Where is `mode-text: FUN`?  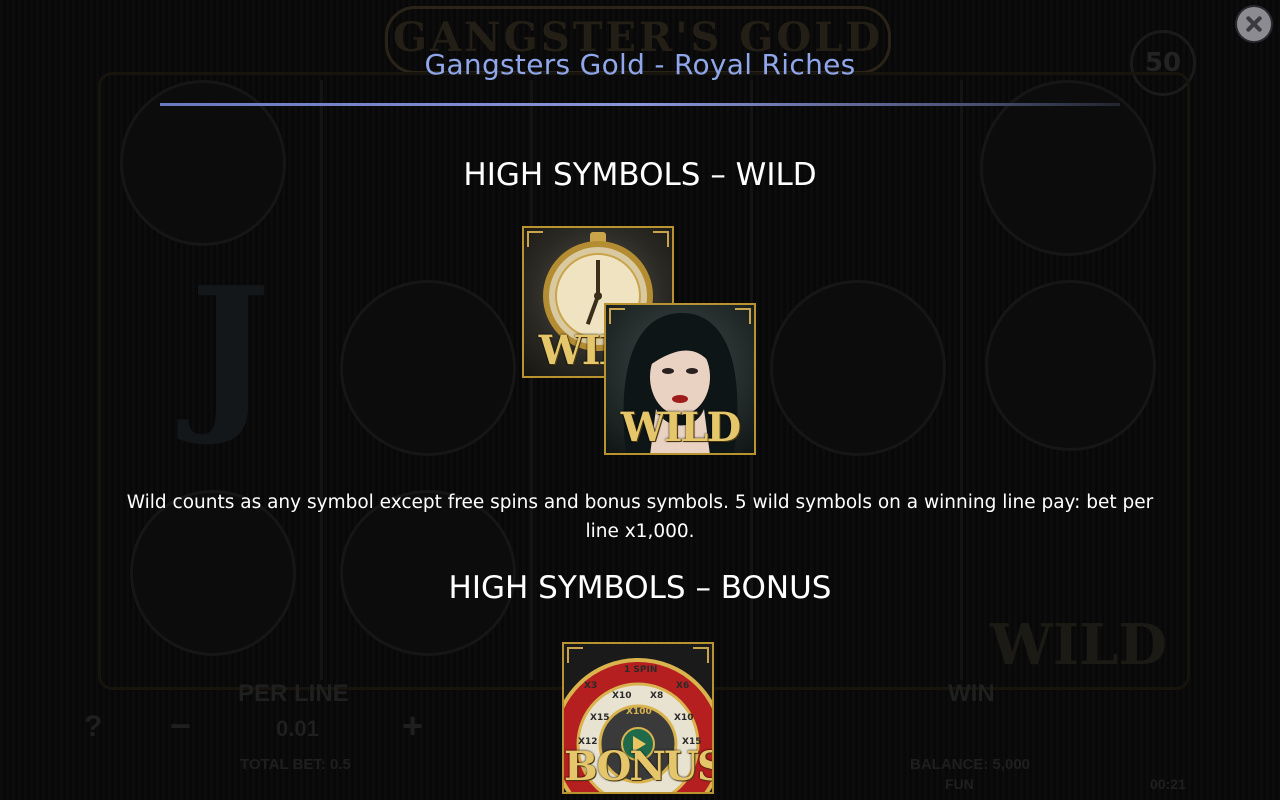 mode-text: FUN is located at coordinates (959, 784).